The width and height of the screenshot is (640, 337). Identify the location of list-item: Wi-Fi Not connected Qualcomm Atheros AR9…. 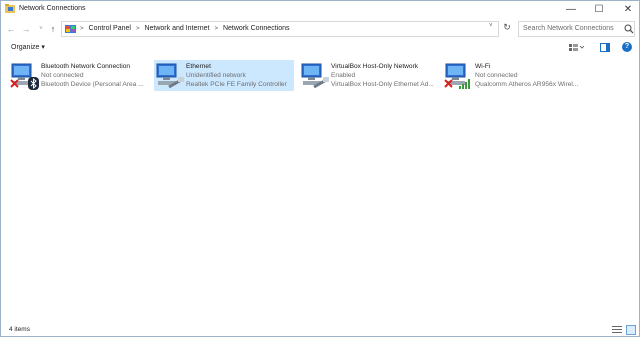
(513, 75).